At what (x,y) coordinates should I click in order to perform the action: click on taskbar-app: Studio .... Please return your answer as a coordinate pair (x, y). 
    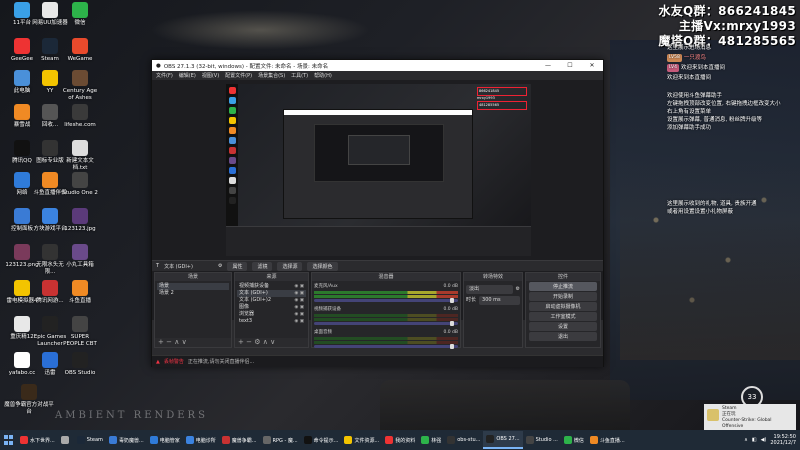
    Looking at the image, I should click on (542, 440).